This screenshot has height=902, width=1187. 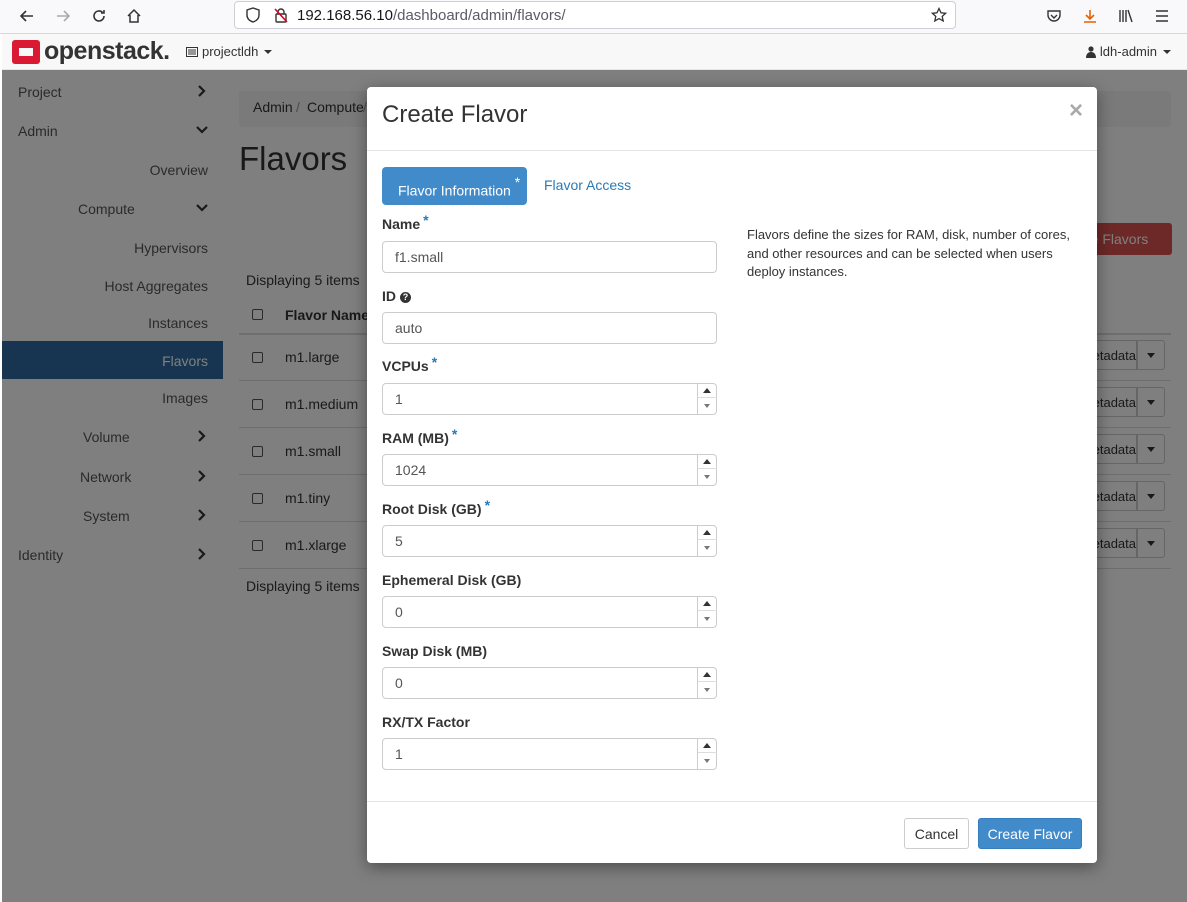 I want to click on close-icon: ×, so click(x=1076, y=111).